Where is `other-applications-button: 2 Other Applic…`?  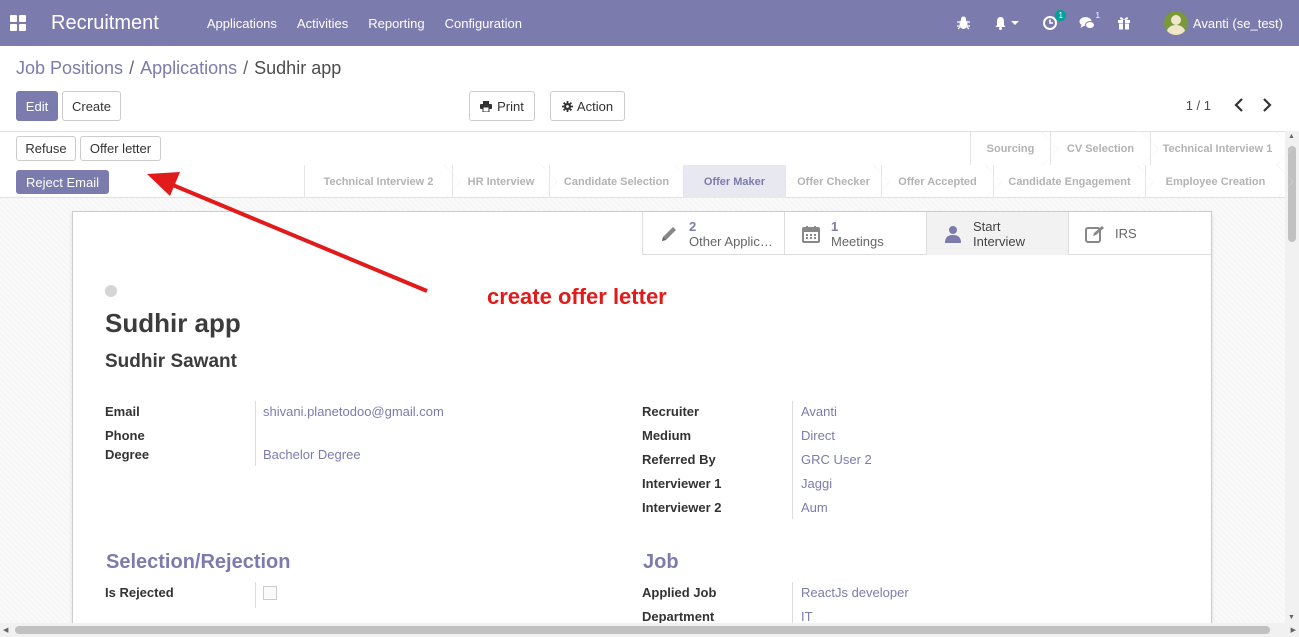
other-applications-button: 2 Other Applic… is located at coordinates (713, 233).